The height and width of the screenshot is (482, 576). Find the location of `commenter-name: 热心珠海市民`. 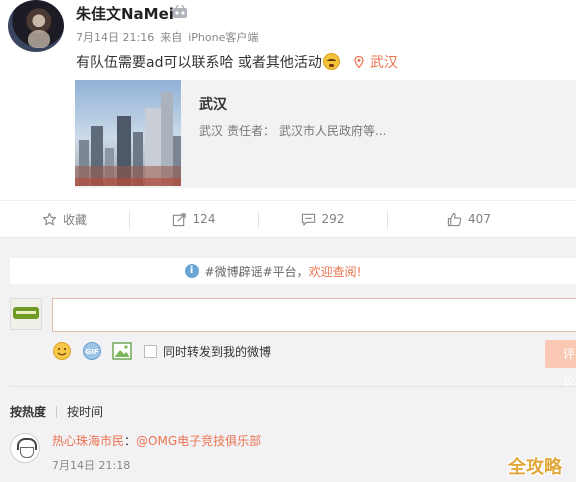

commenter-name: 热心珠海市民 is located at coordinates (88, 441).